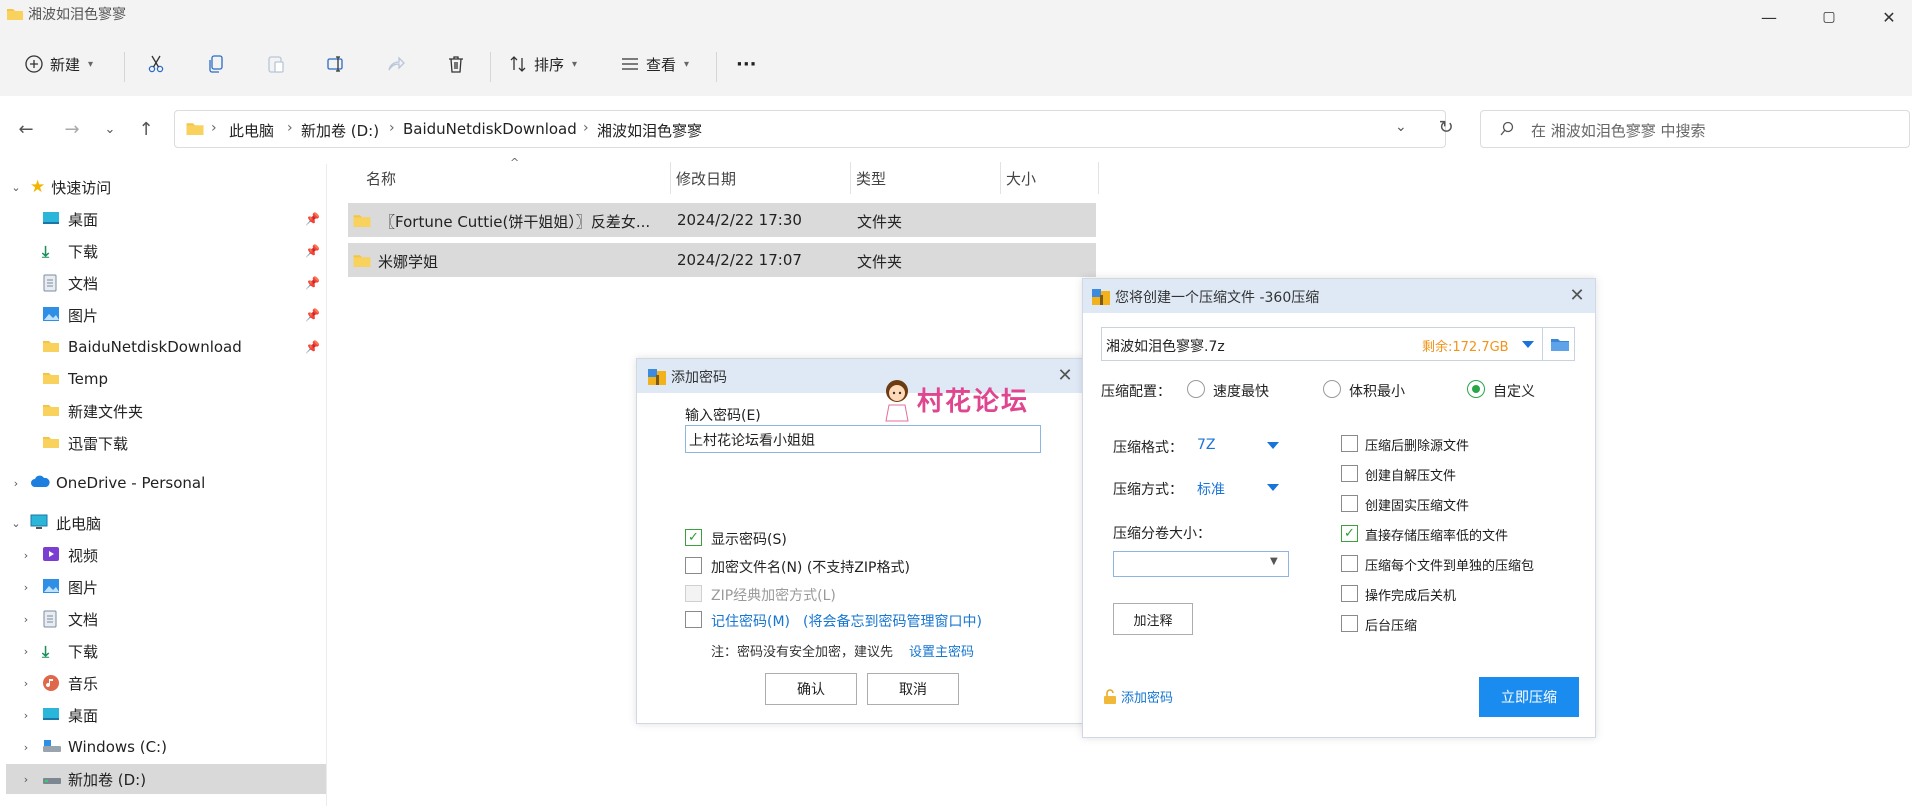  I want to click on add-comment-button: 加注释, so click(1153, 619).